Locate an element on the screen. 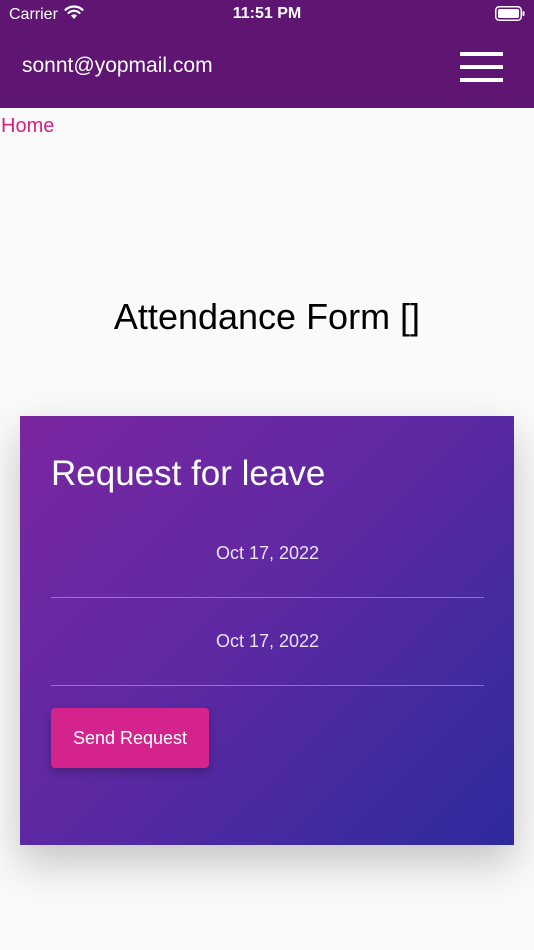 The width and height of the screenshot is (534, 950). start-date-field: Oct 17, 2022 is located at coordinates (267, 568).